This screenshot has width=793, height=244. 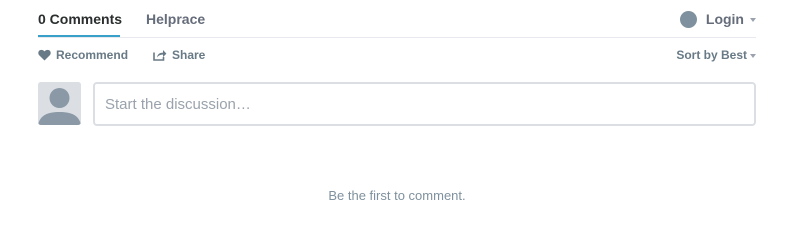 I want to click on action-bar: Recommend Share Sort by Best, so click(x=397, y=55).